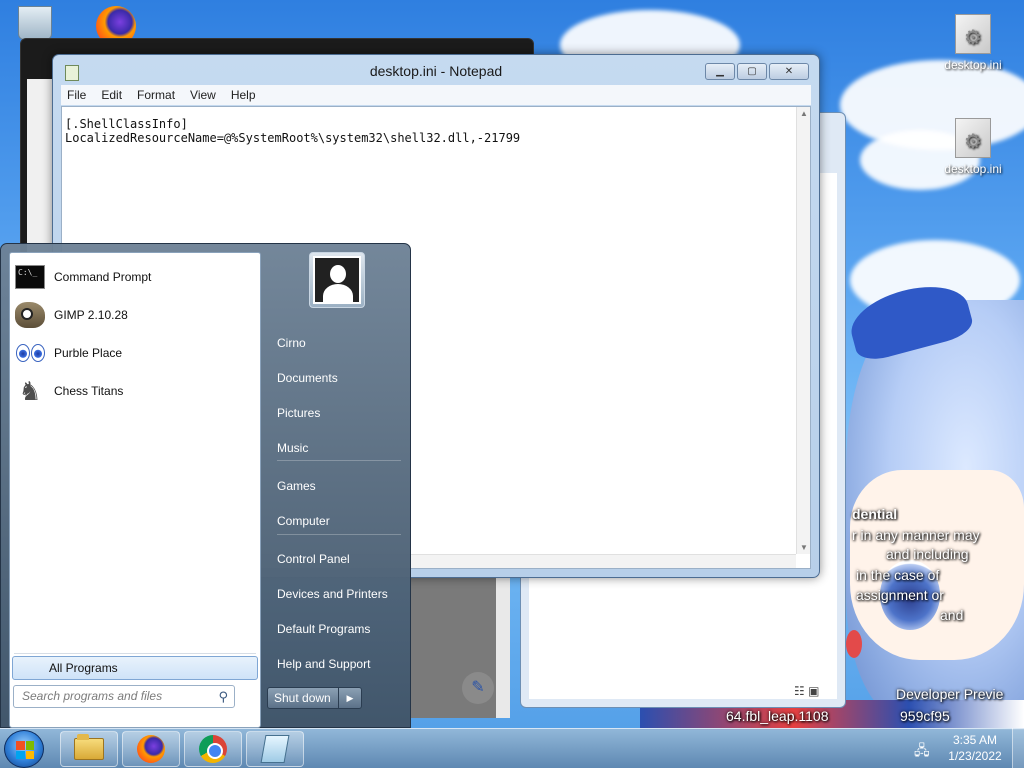 The width and height of the screenshot is (1024, 768). I want to click on network-icon: 🖧, so click(922, 752).